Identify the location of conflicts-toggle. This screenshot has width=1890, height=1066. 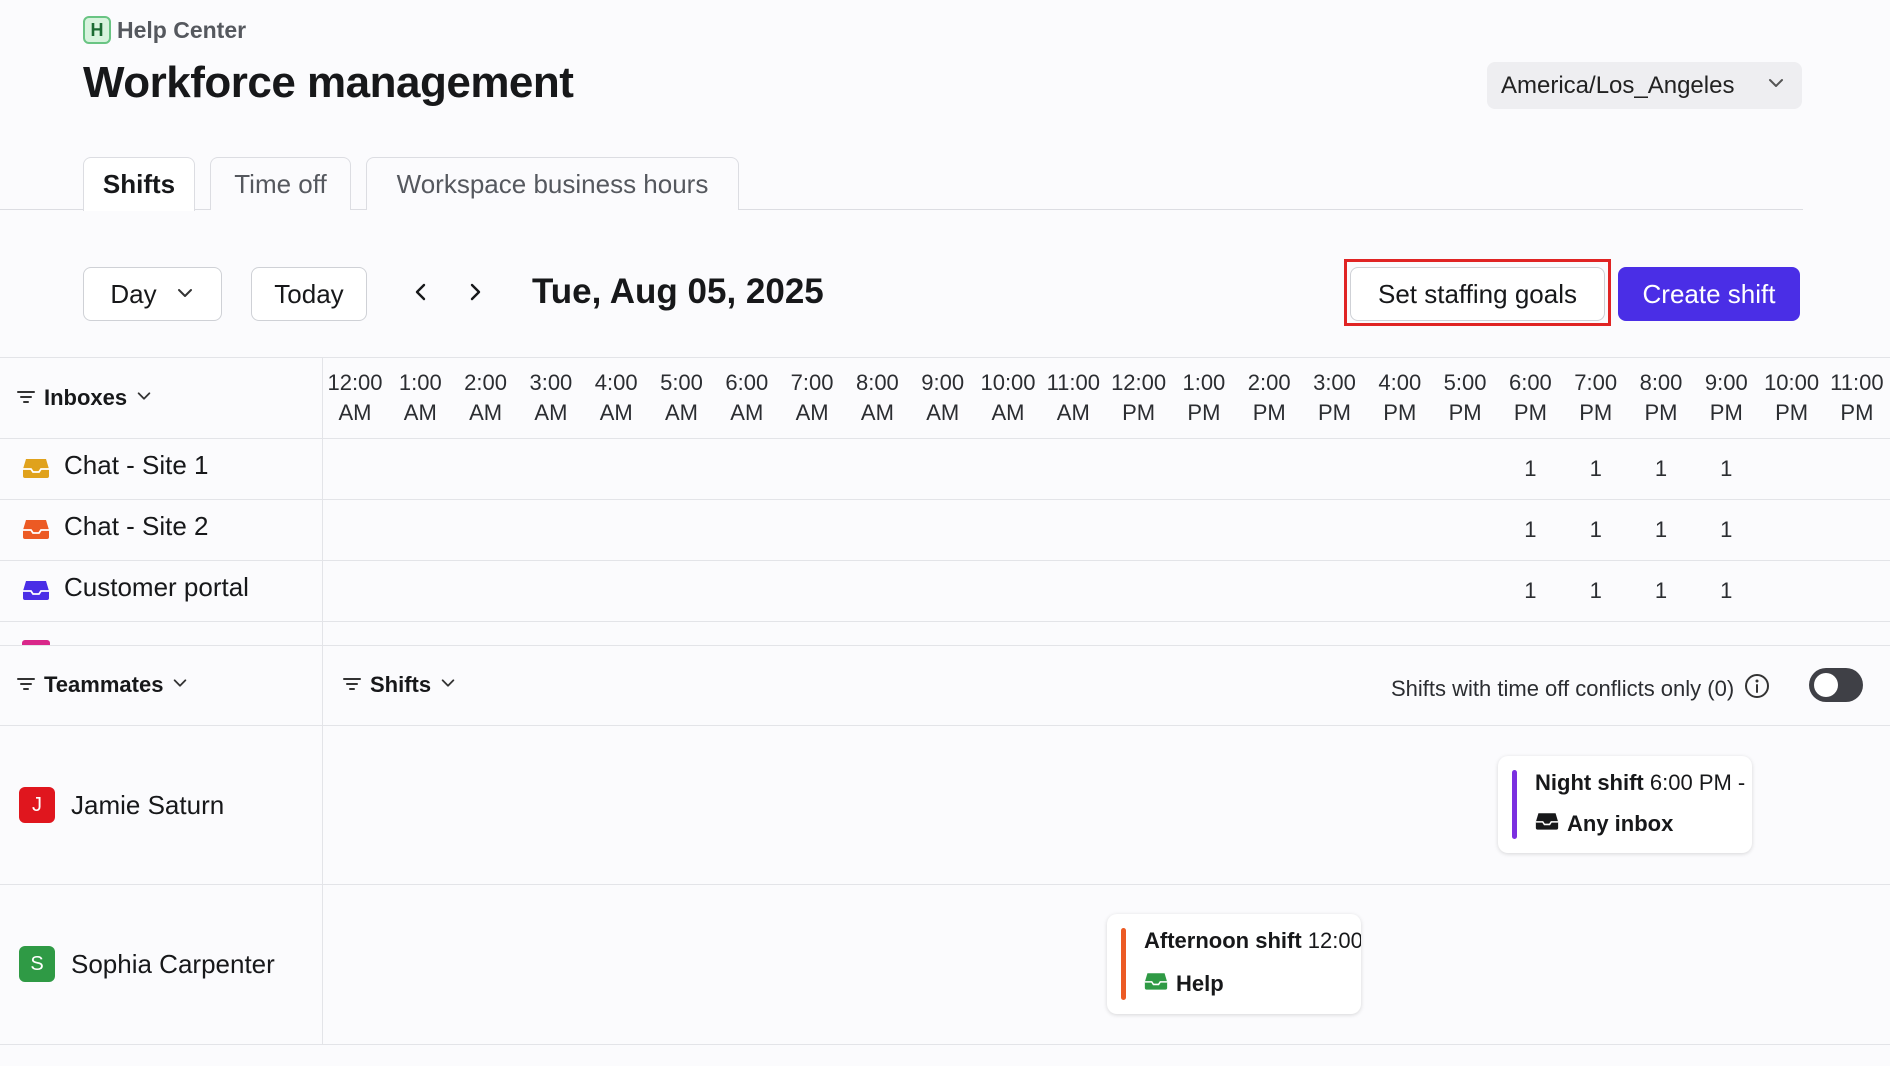
(1836, 685).